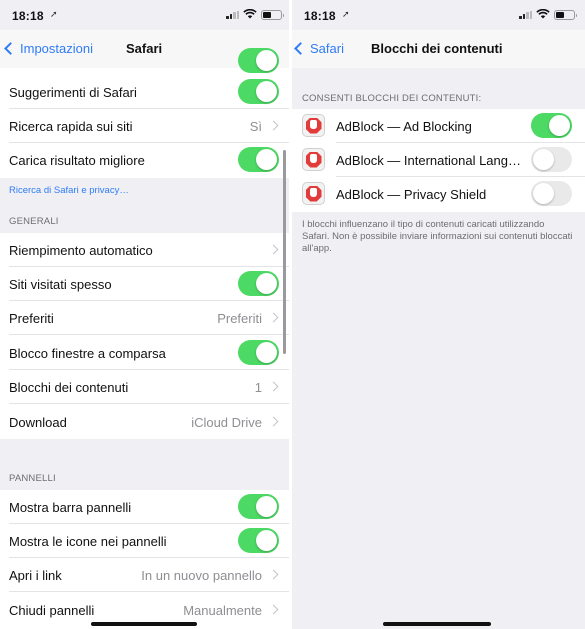 The height and width of the screenshot is (629, 585). What do you see at coordinates (258, 159) in the screenshot?
I see `preload-top-hit-toggle` at bounding box center [258, 159].